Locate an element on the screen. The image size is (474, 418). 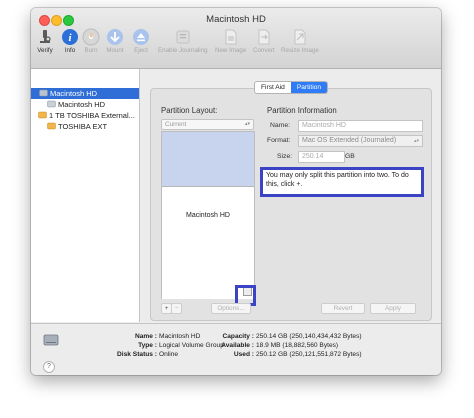
resize-image-label: Resize Image is located at coordinates (300, 50).